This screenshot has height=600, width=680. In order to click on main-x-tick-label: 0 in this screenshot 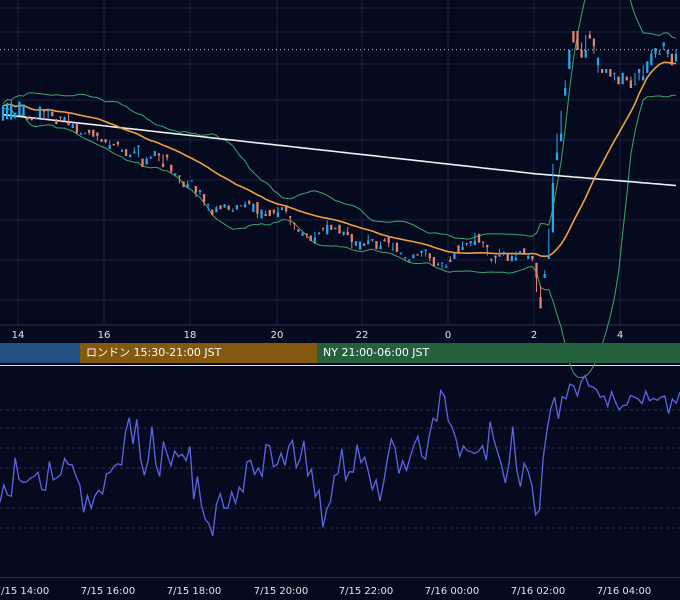, I will do `click(448, 335)`.